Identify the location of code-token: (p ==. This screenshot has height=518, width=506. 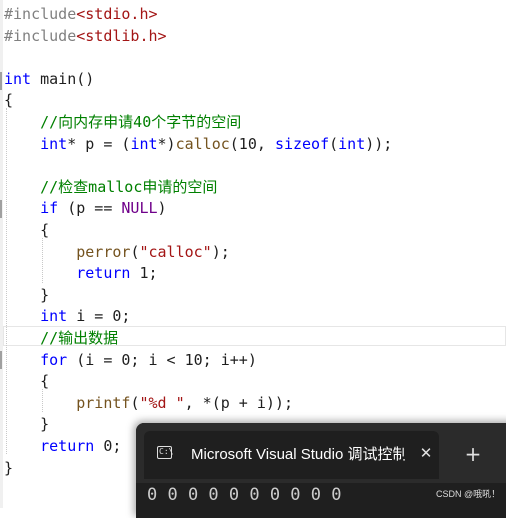
(90, 208).